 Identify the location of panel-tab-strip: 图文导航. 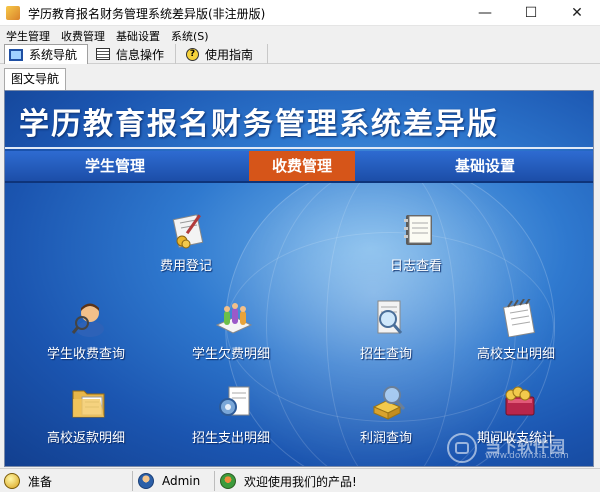
(300, 77).